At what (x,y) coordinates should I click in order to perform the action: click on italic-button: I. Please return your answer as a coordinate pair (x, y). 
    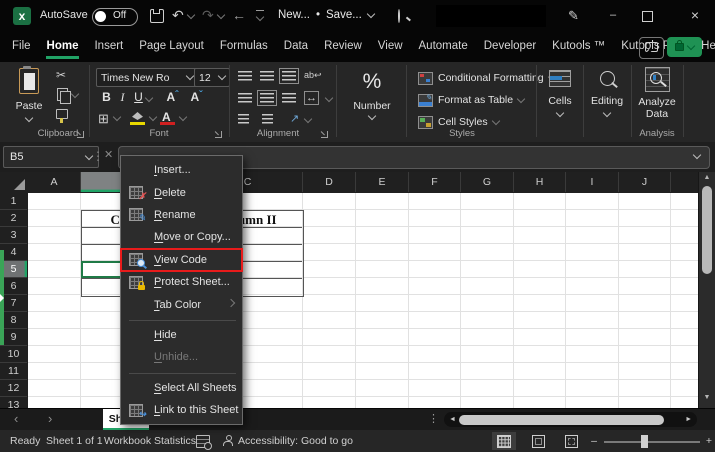
    Looking at the image, I should click on (122, 97).